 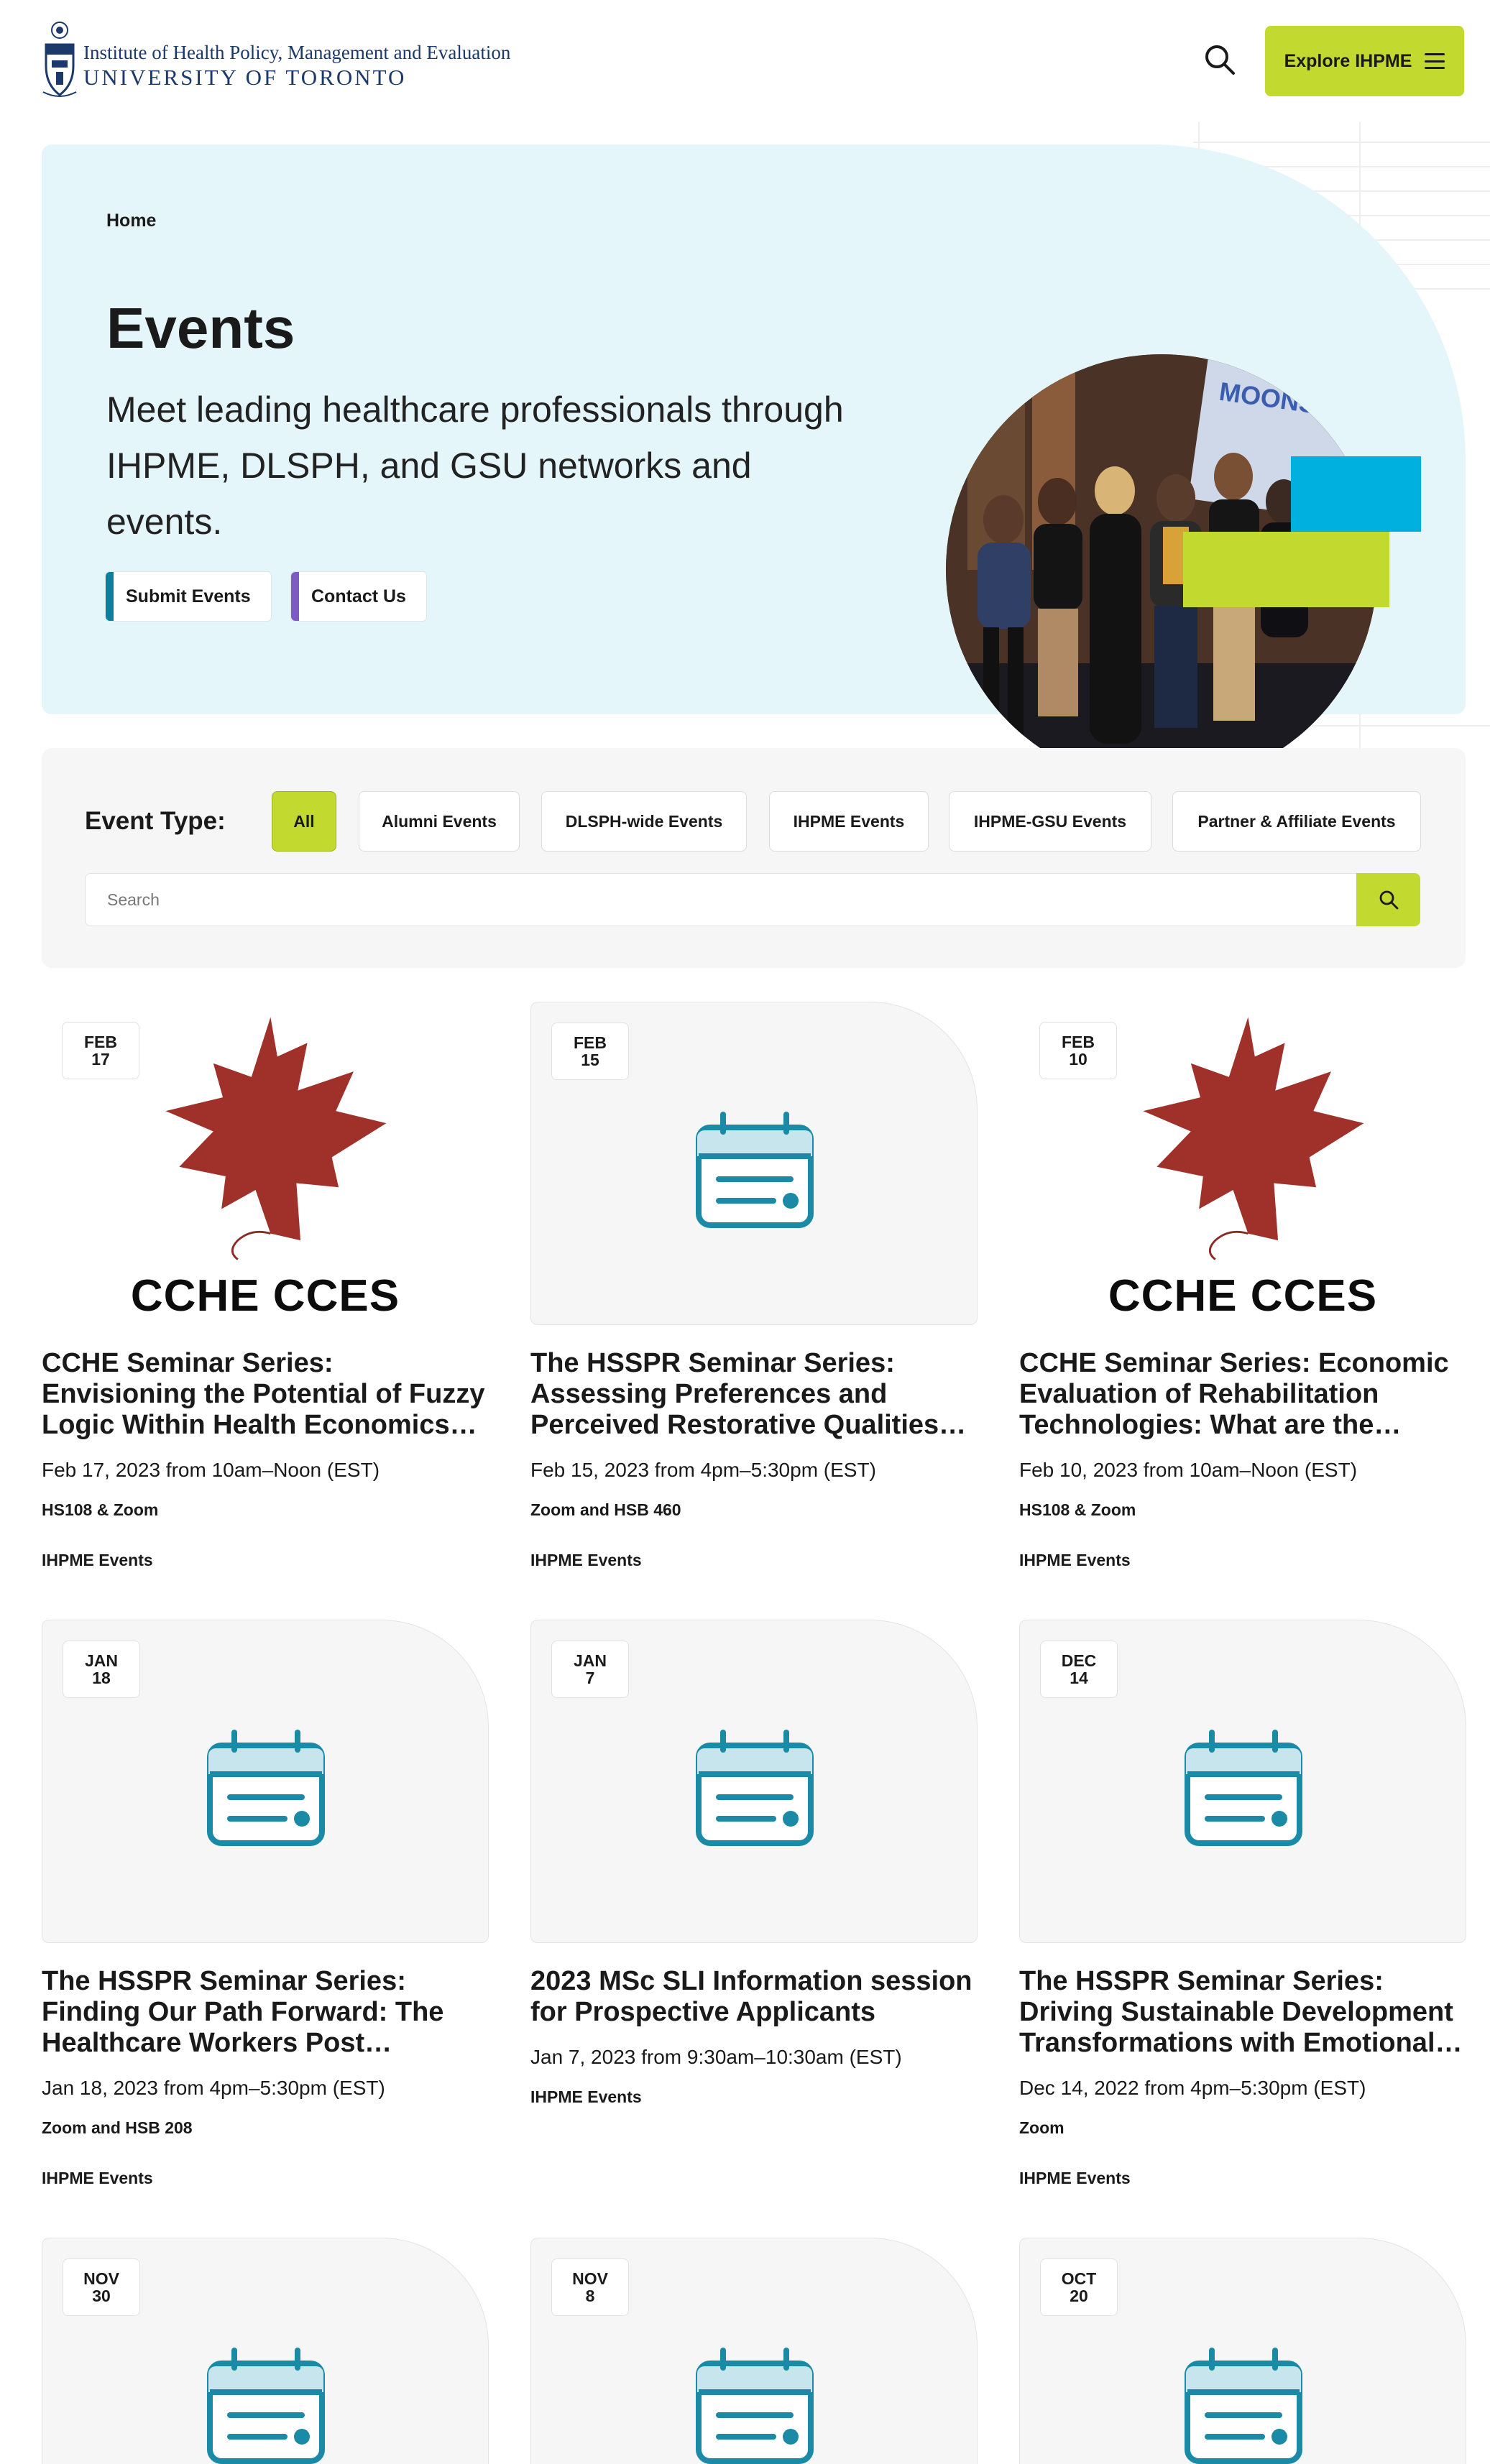 I want to click on date-badge: DEC 14, so click(x=1079, y=1669).